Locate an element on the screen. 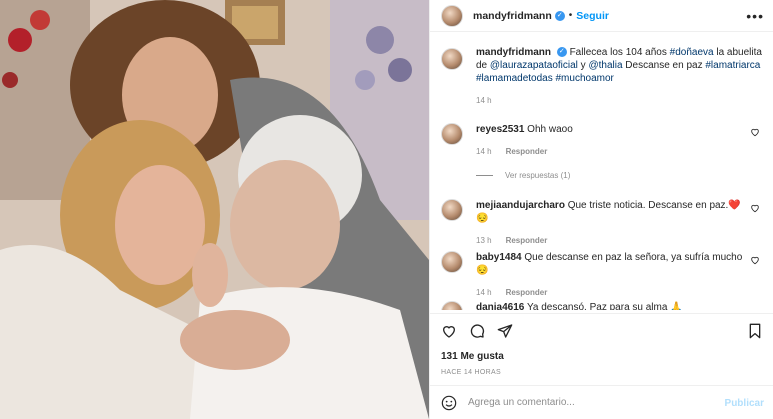 The height and width of the screenshot is (419, 773). comment-body: Que triste noticia. Descanse en paz. is located at coordinates (646, 205).